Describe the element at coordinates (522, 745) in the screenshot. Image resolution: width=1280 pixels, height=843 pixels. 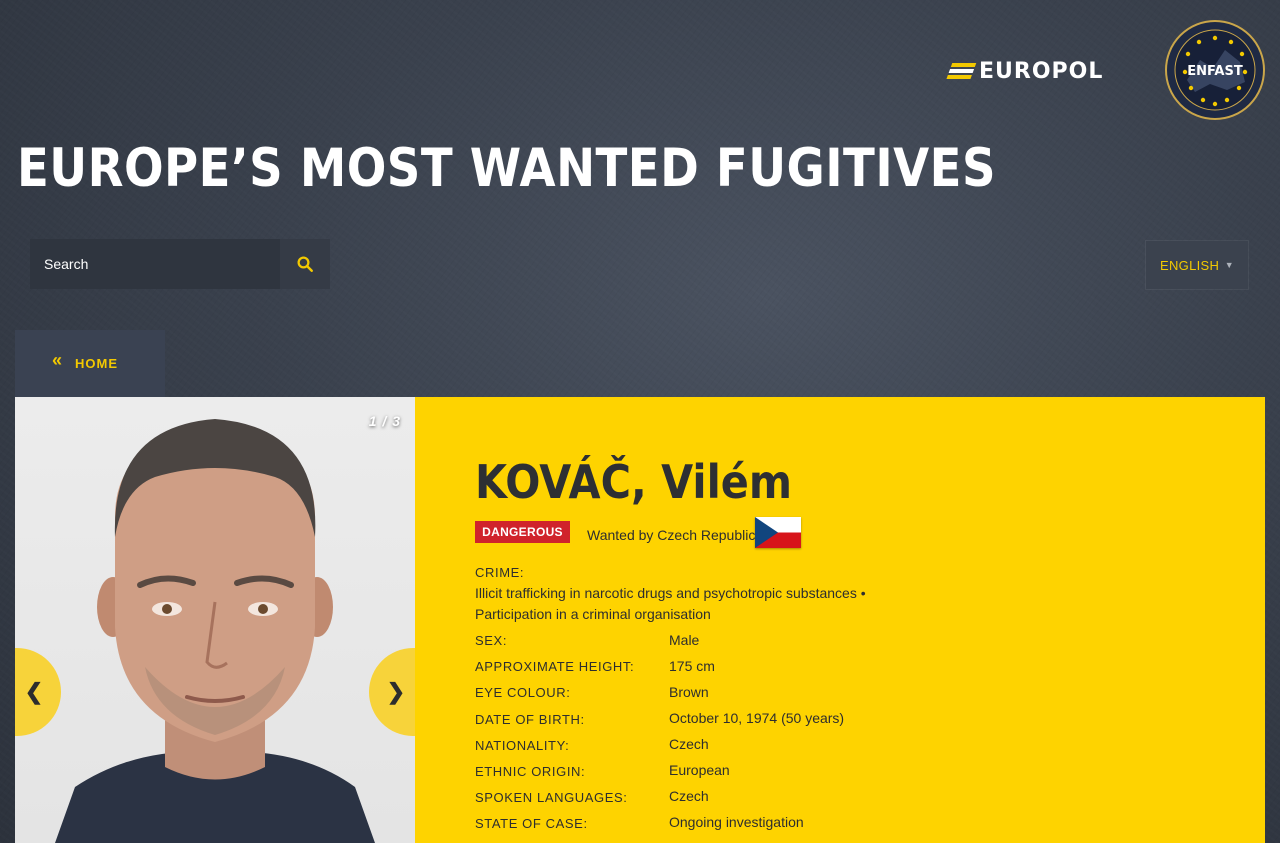
I see `nationality-label: NATIONALITY:` at that location.